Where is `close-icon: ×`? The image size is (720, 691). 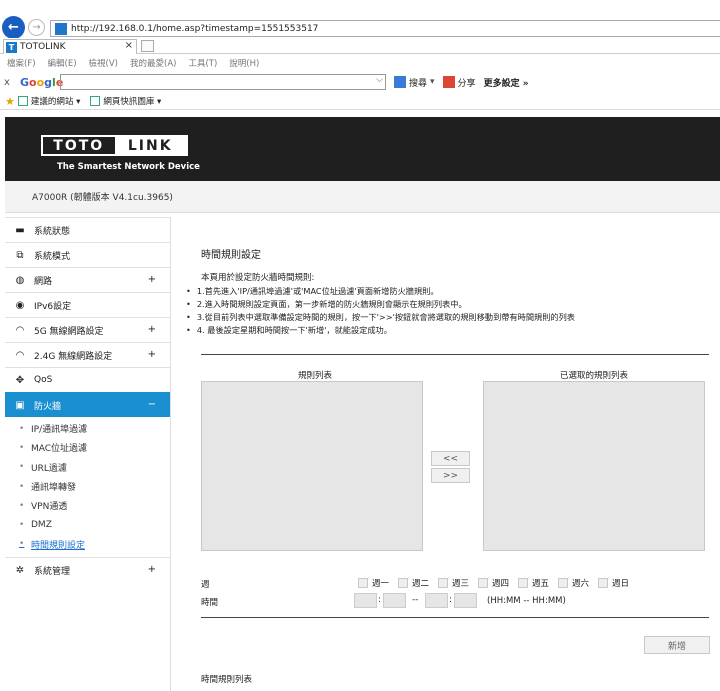 close-icon: × is located at coordinates (129, 45).